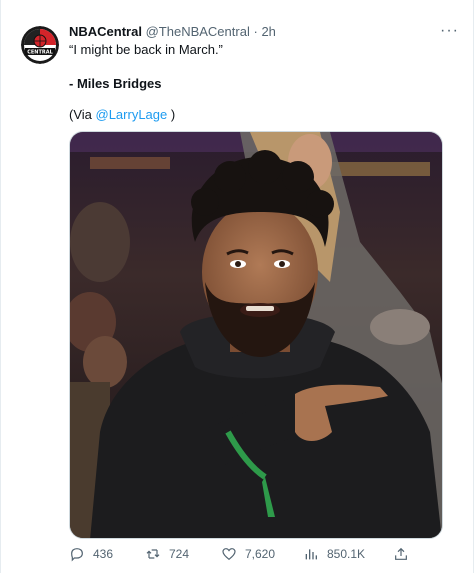  I want to click on via-suffix: ), so click(171, 114).